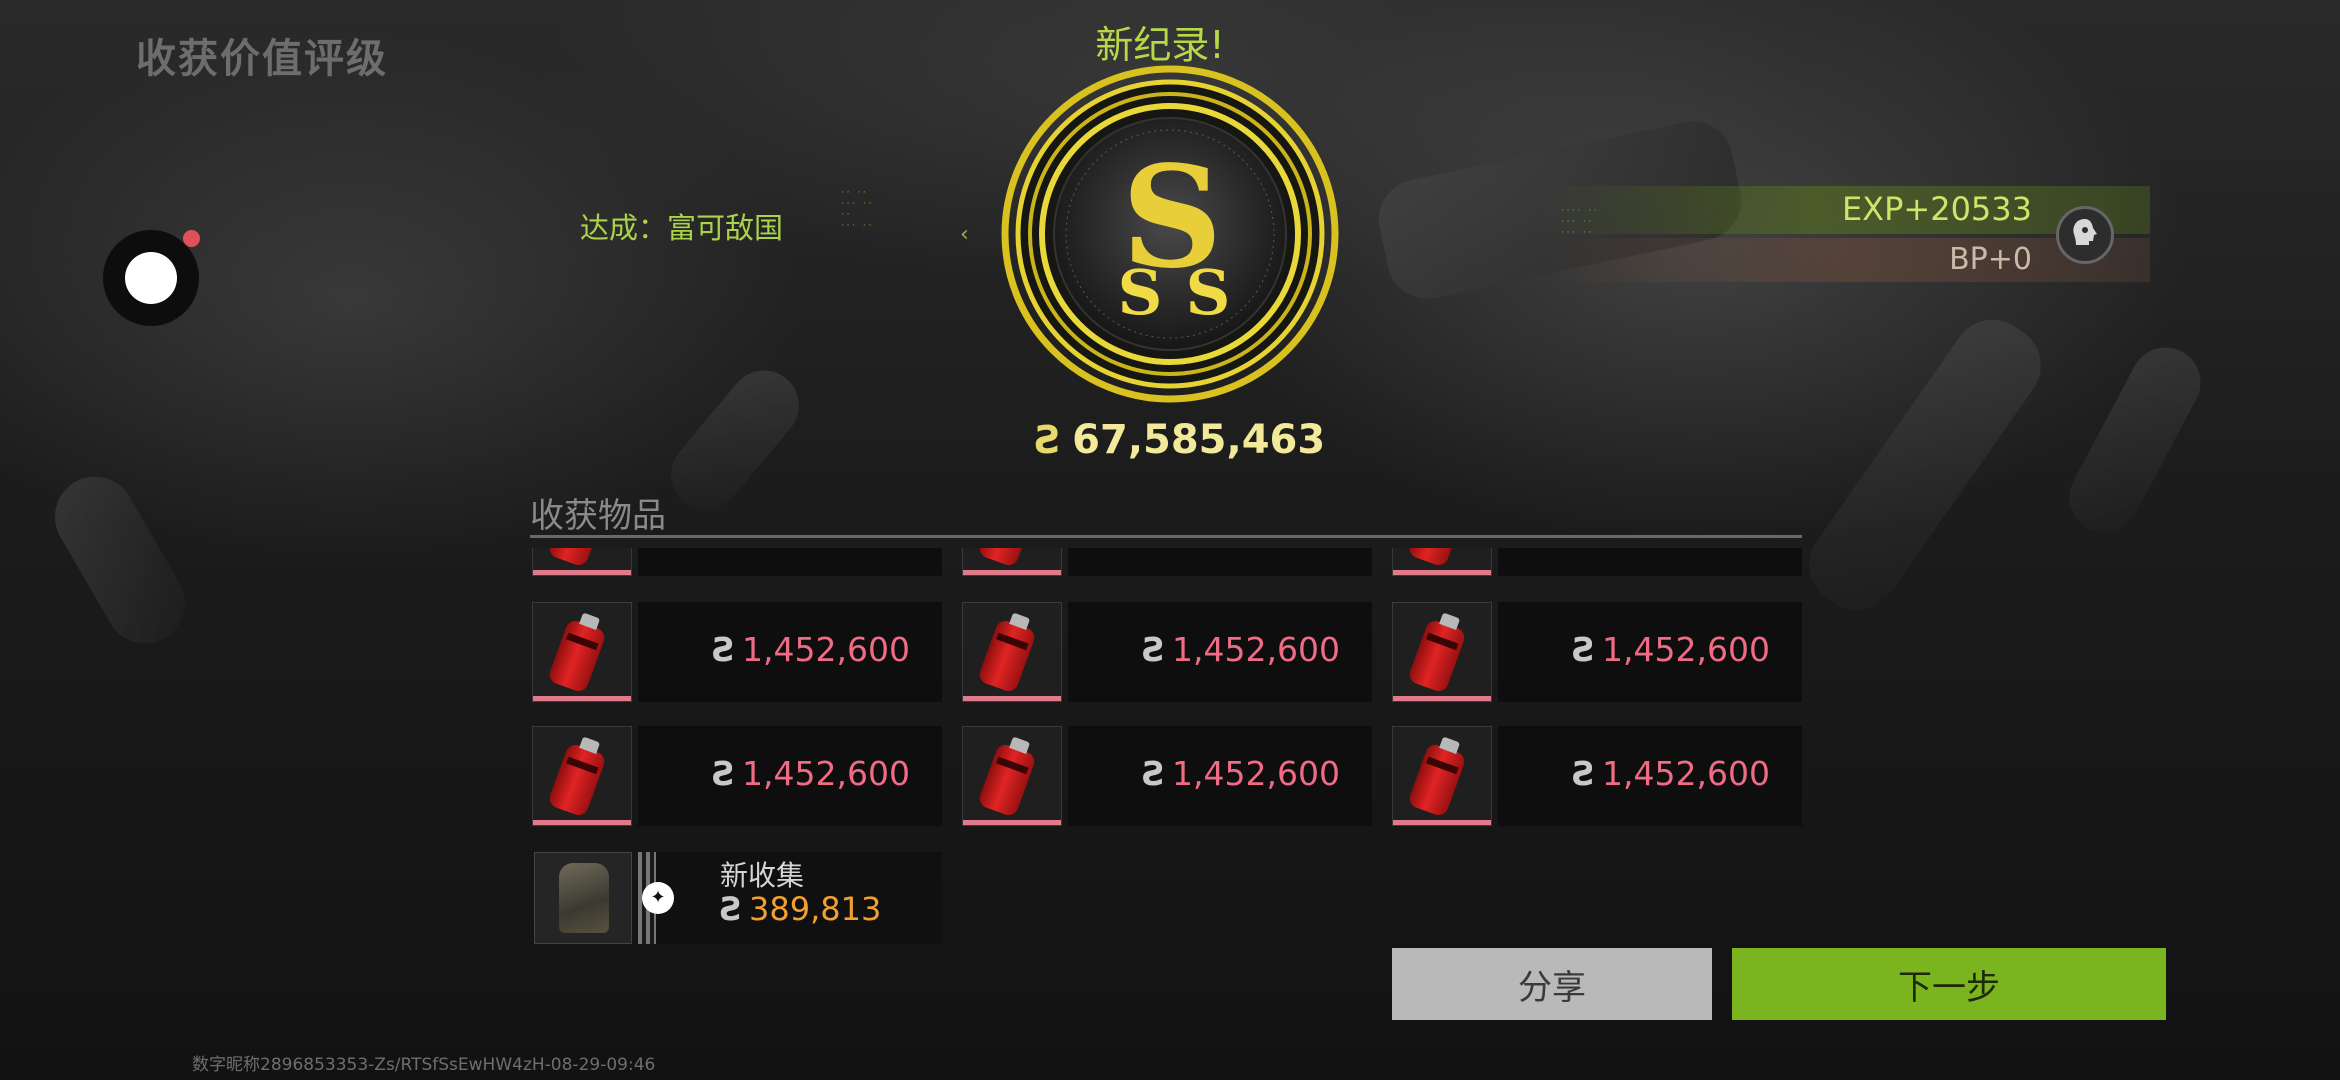  I want to click on new-record-label: 新纪录!, so click(1160, 45).